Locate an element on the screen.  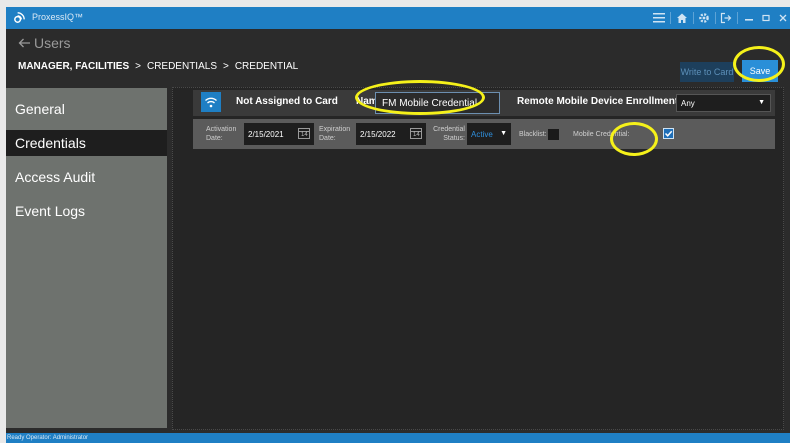
maximize-icon is located at coordinates (766, 18).